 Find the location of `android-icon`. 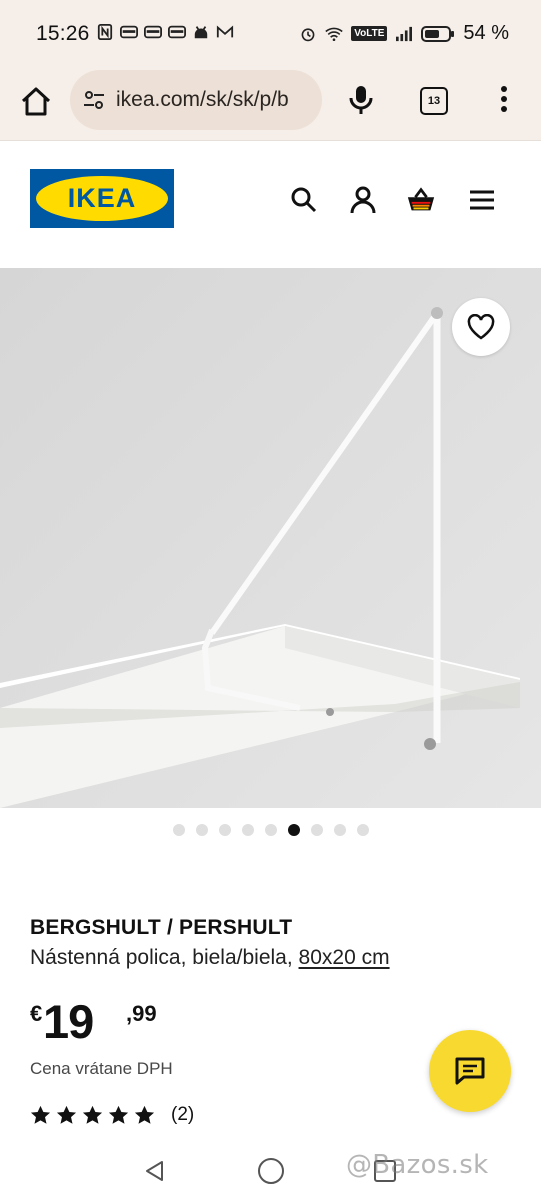

android-icon is located at coordinates (201, 32).